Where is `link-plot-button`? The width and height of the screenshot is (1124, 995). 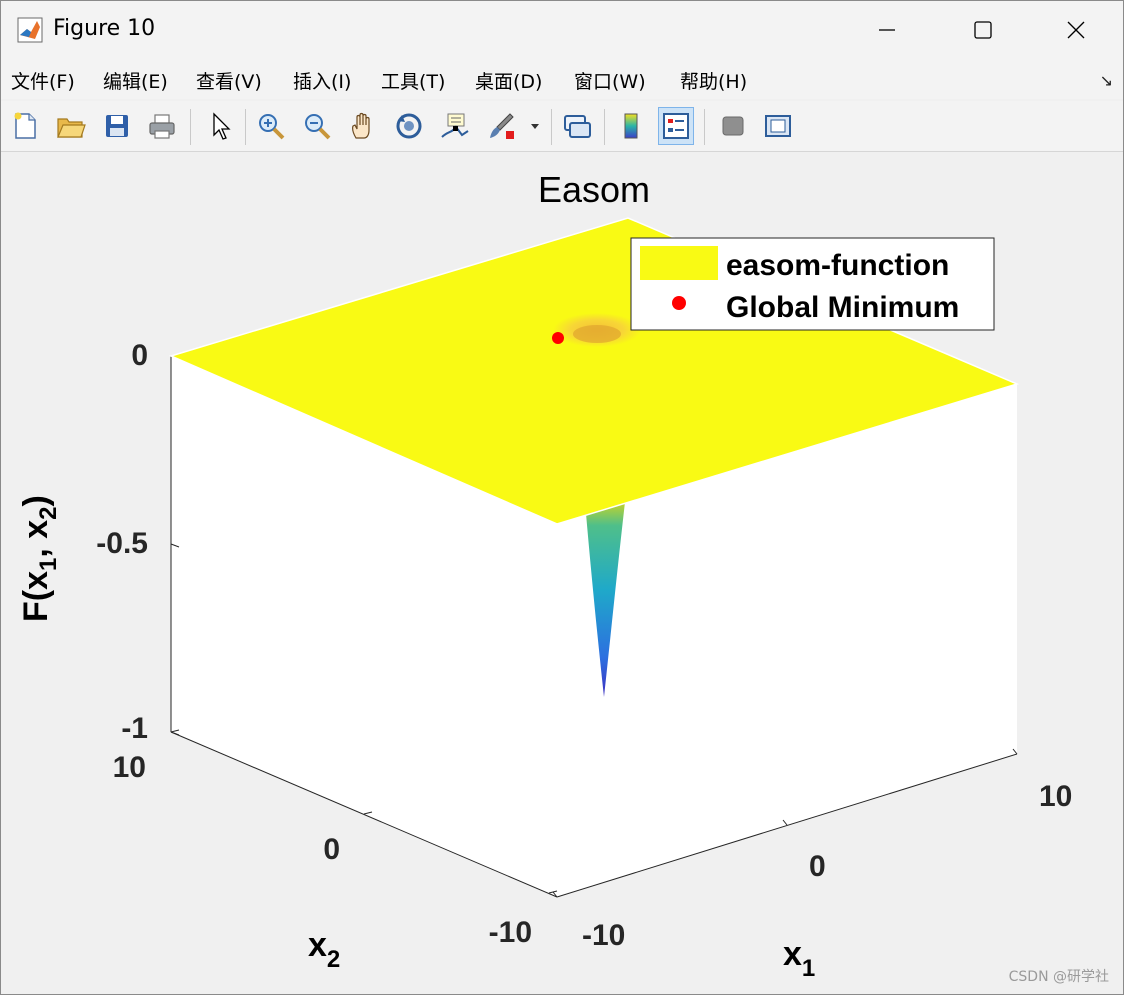 link-plot-button is located at coordinates (577, 126).